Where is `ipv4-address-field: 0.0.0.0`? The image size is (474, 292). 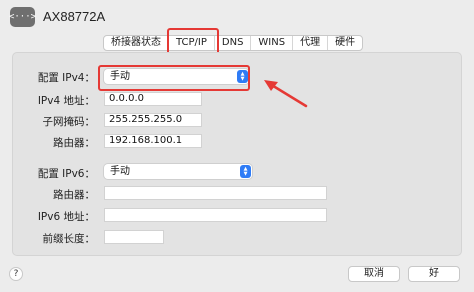 ipv4-address-field: 0.0.0.0 is located at coordinates (153, 99).